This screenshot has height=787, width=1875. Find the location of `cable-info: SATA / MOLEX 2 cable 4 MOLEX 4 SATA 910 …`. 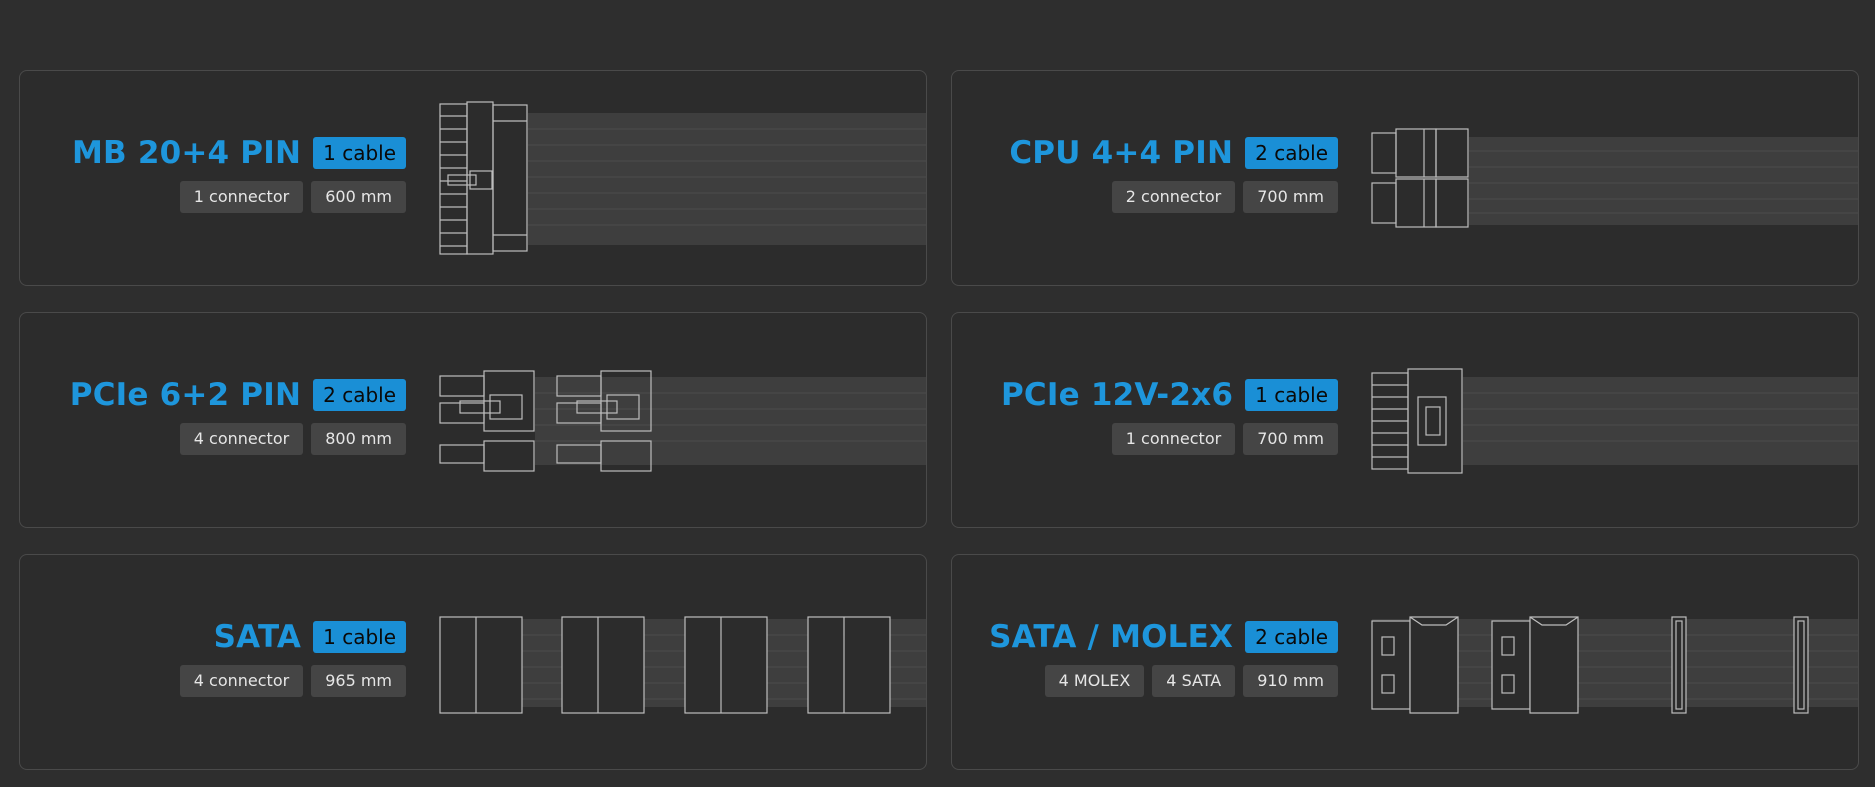

cable-info: SATA / MOLEX 2 cable 4 MOLEX 4 SATA 910 … is located at coordinates (1163, 657).